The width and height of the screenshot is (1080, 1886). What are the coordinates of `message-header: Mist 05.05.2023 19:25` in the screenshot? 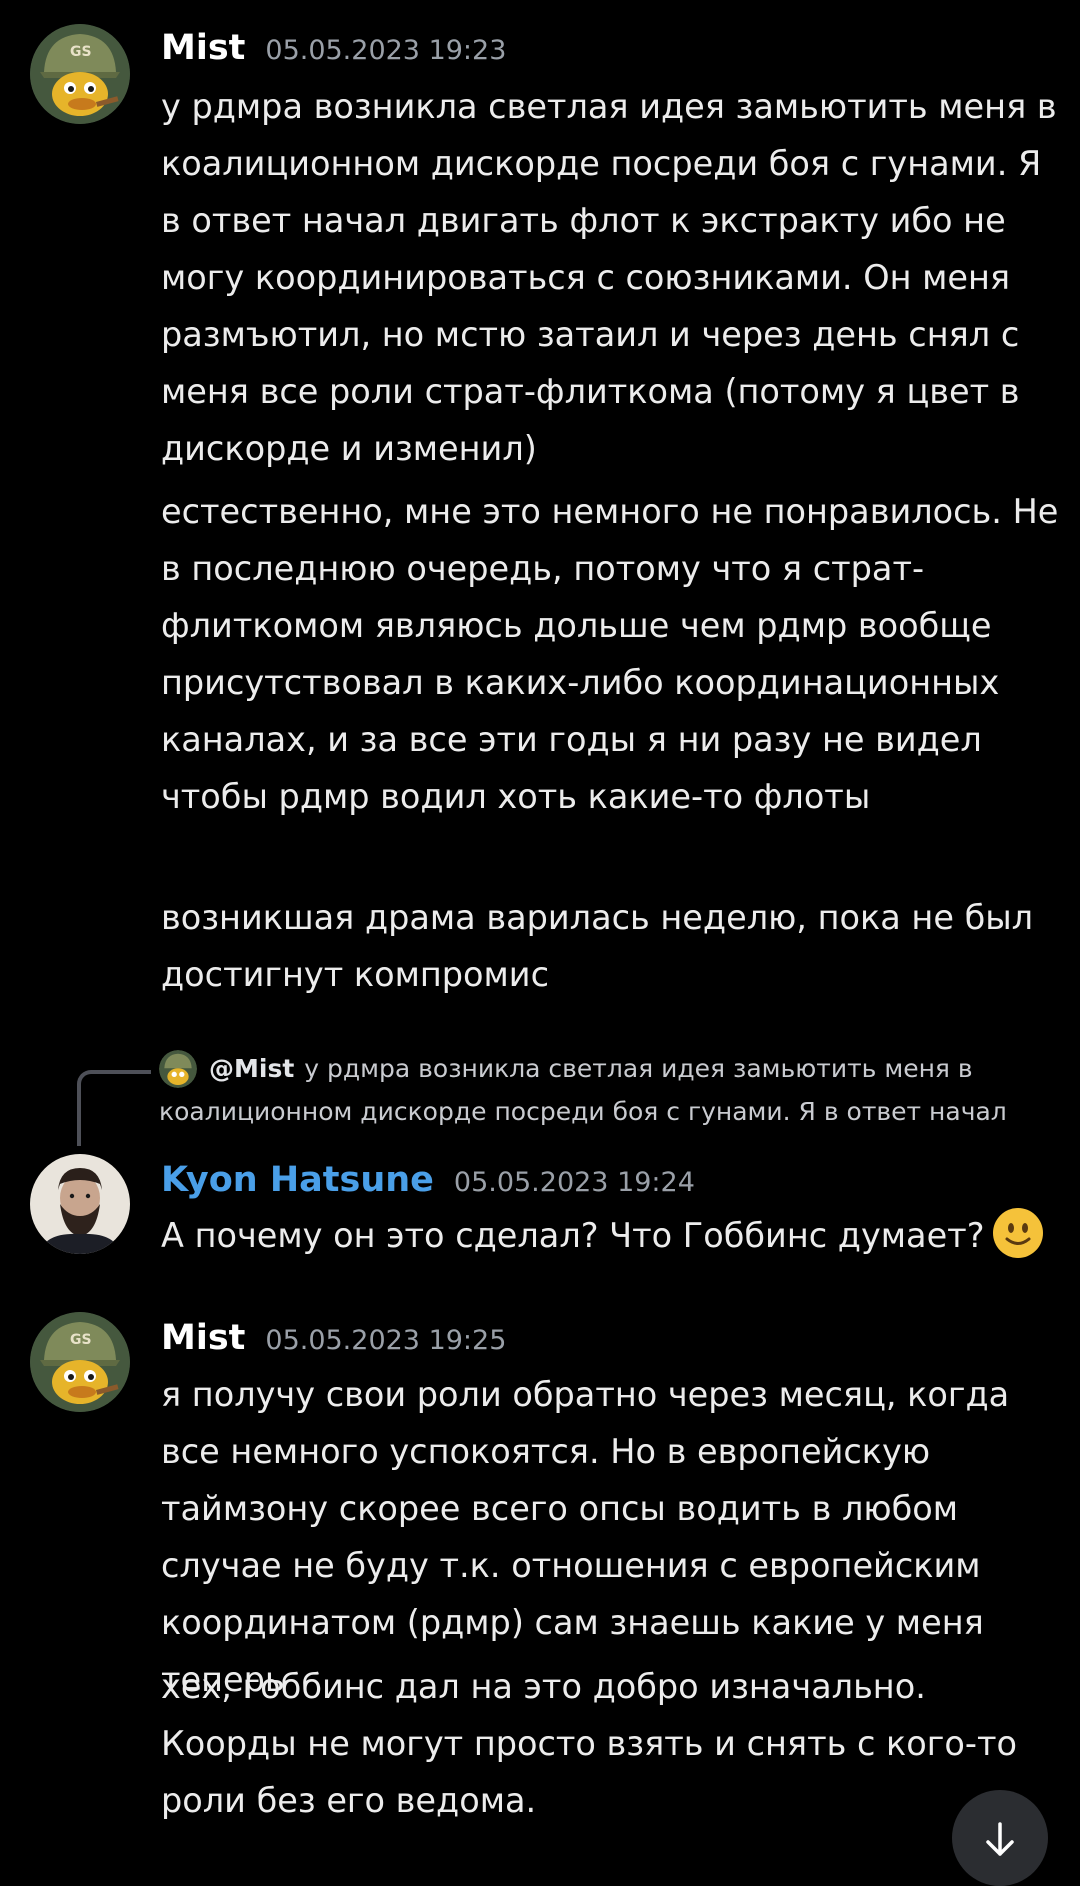 It's located at (333, 1338).